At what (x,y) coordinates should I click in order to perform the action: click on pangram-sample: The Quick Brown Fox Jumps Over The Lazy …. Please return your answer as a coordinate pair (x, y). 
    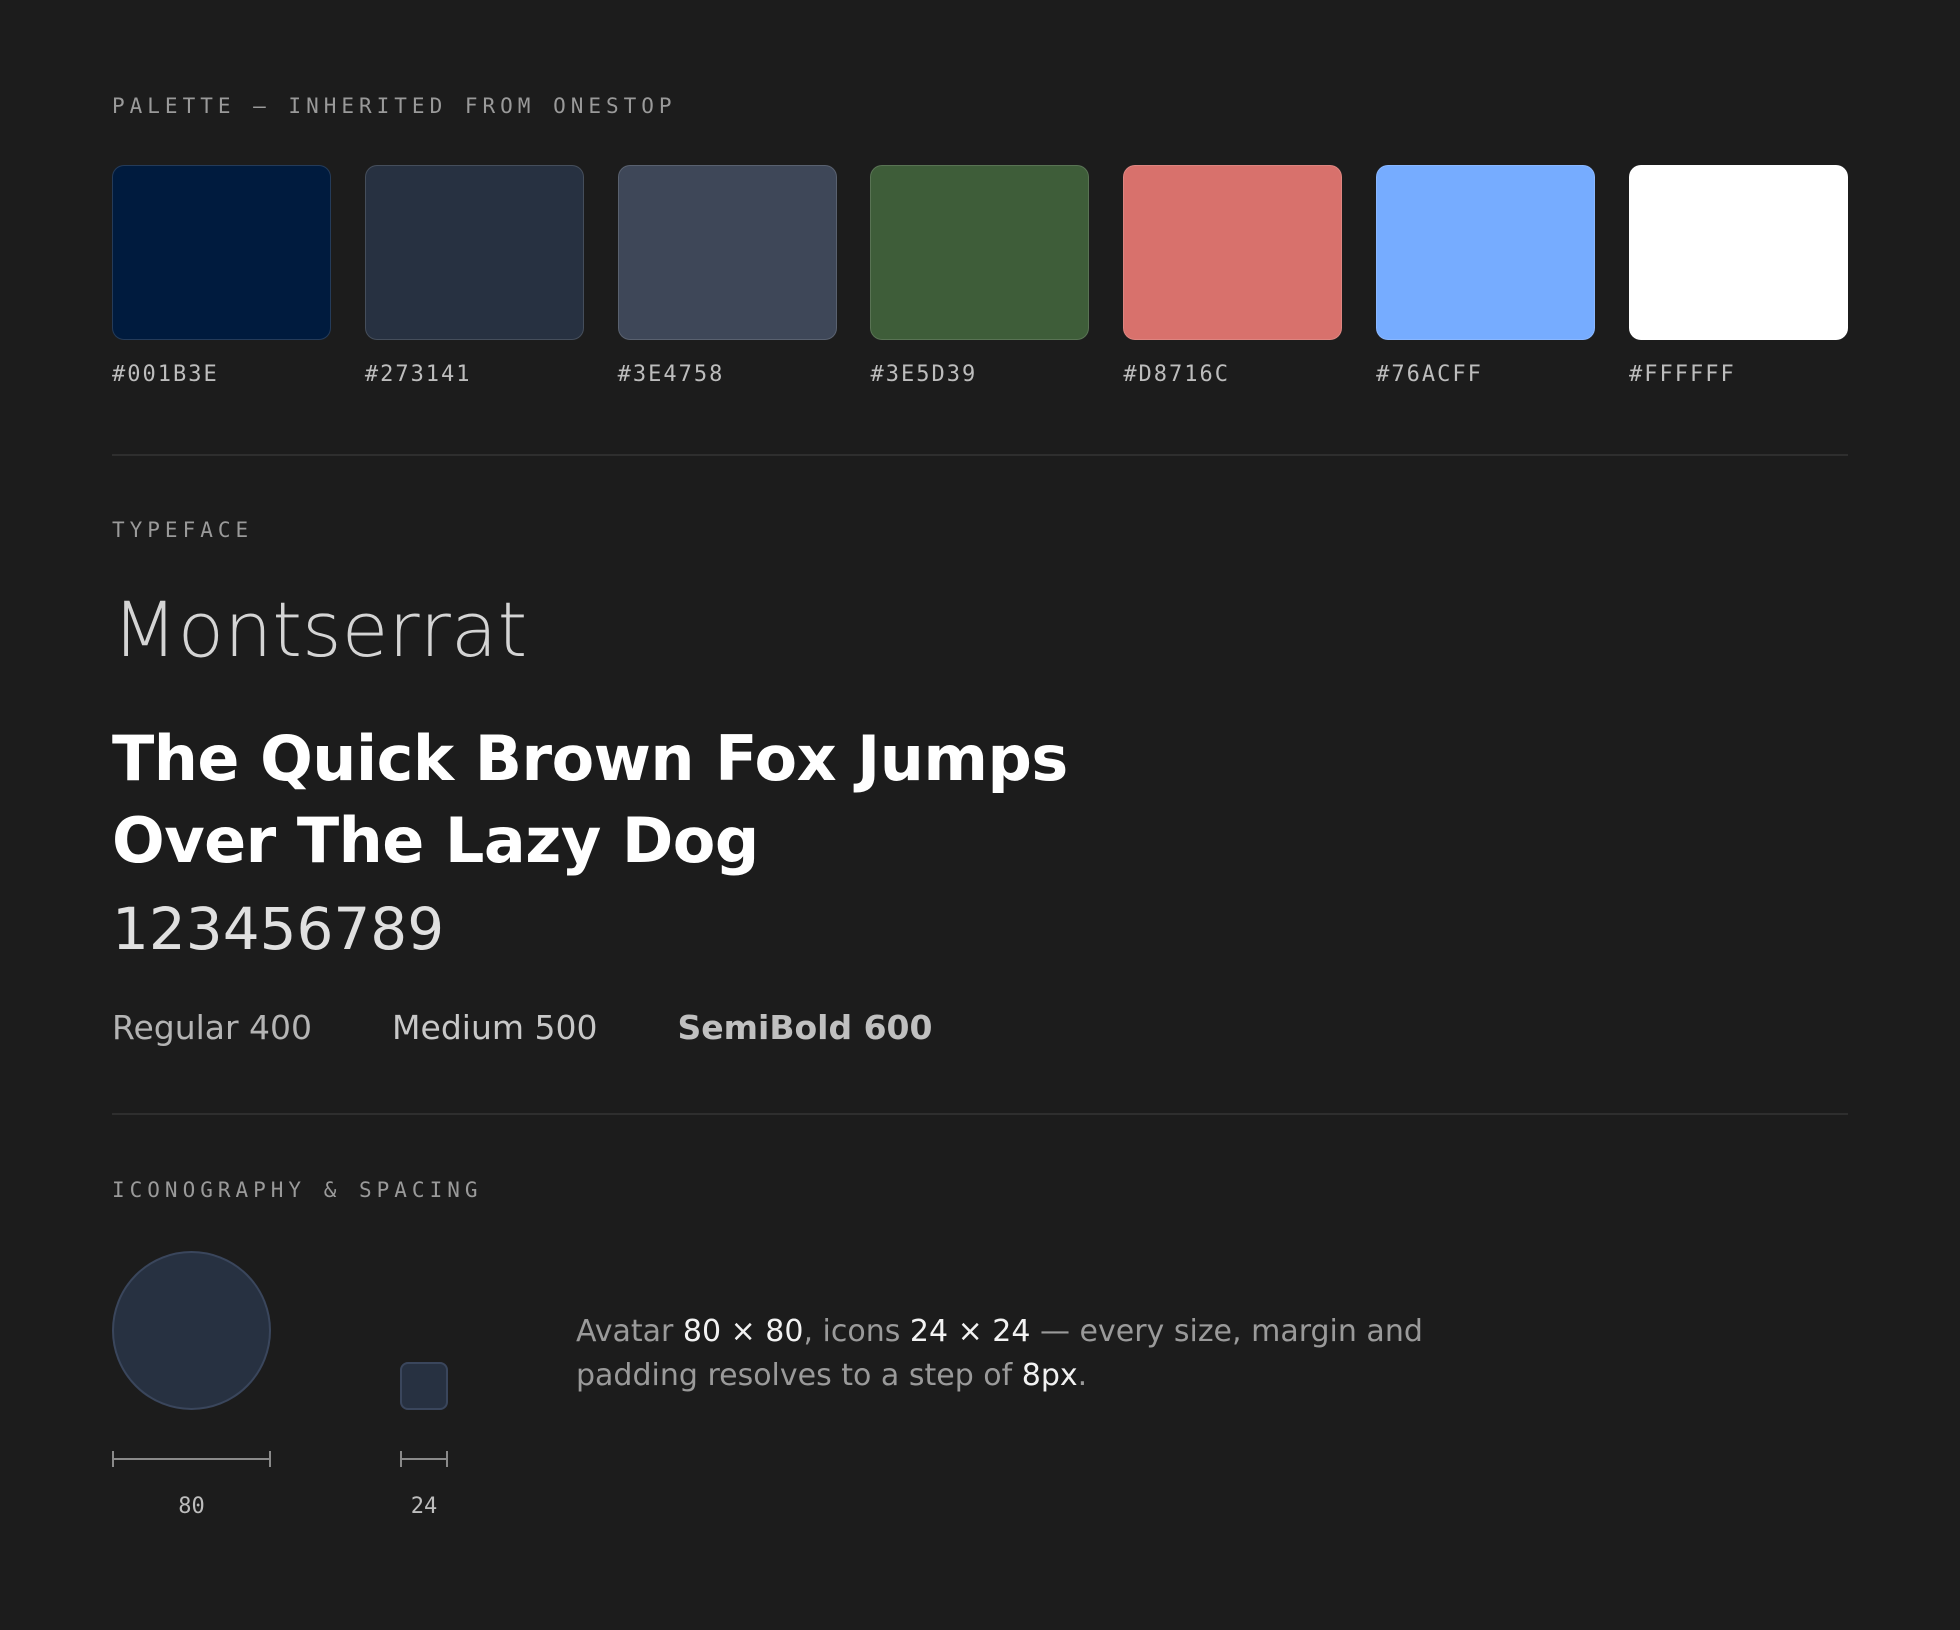
    Looking at the image, I should click on (590, 799).